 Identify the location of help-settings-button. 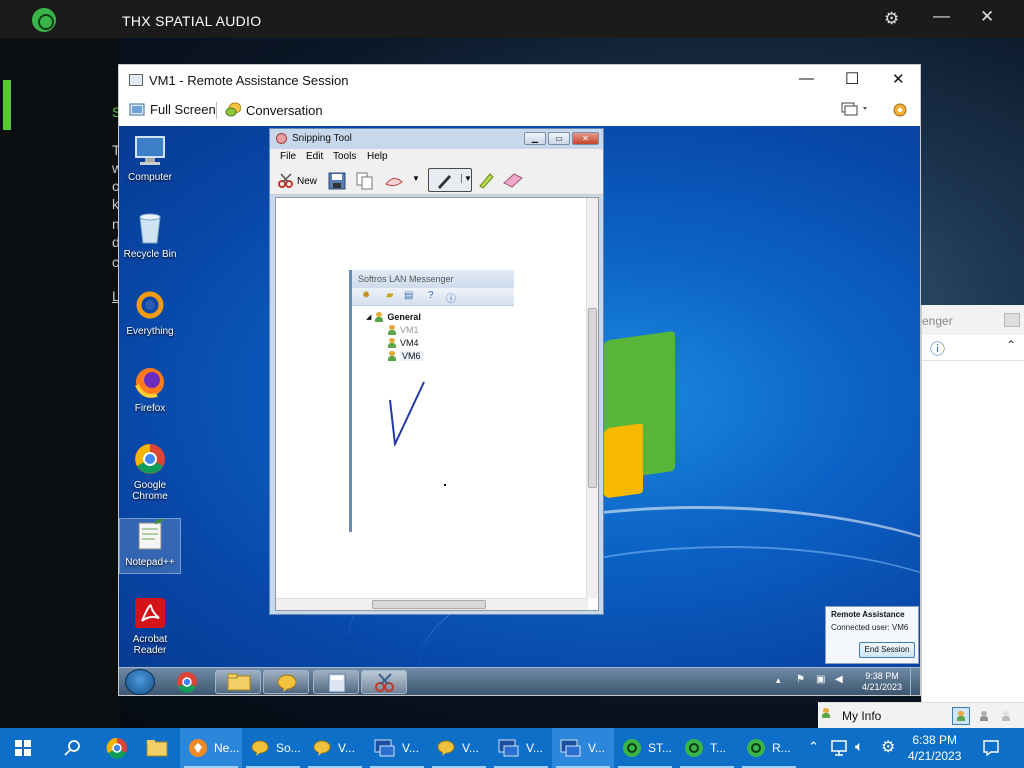
(900, 109).